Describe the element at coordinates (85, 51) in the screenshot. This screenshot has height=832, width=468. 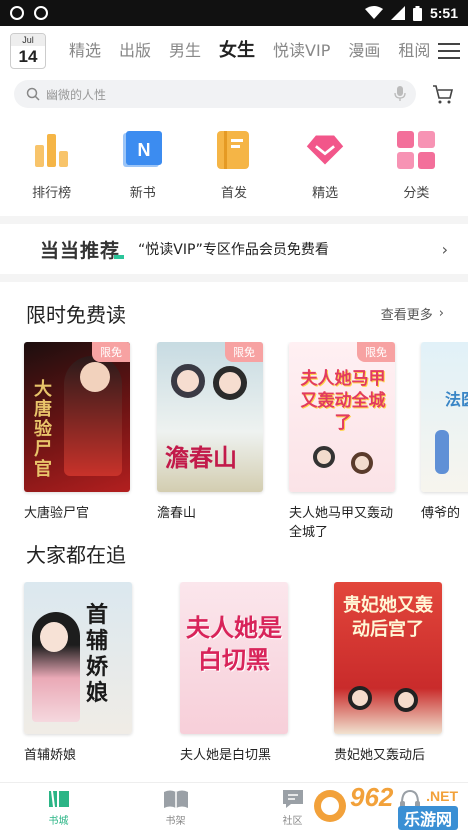
I see `tab-featured: 精选` at that location.